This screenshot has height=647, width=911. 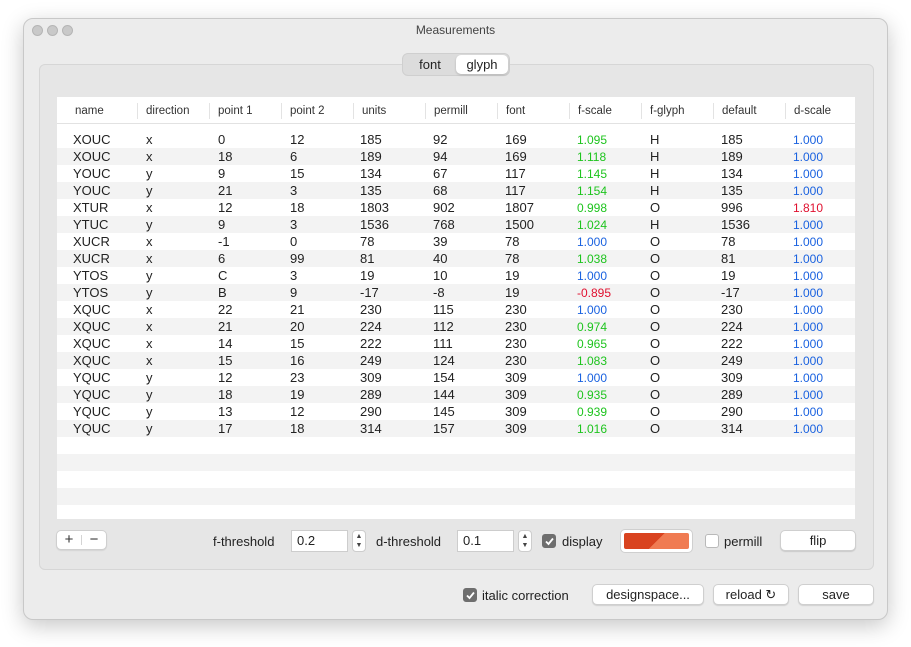 I want to click on save-button: save, so click(x=836, y=594).